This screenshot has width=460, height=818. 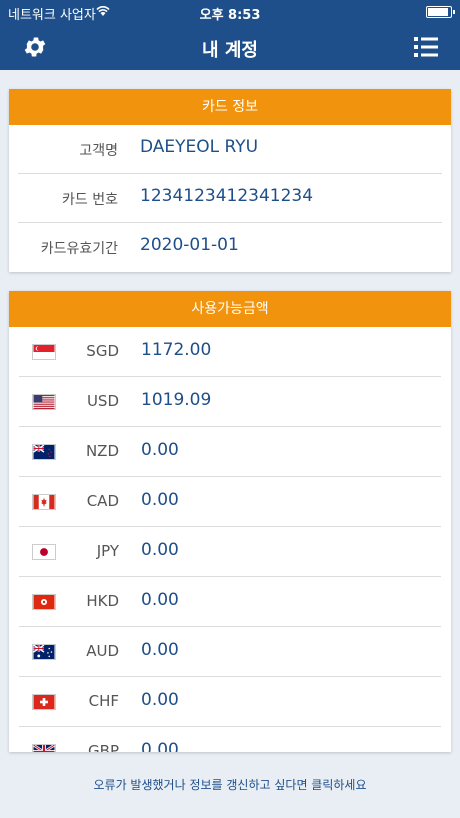 I want to click on flag-ch-icon, so click(x=44, y=702).